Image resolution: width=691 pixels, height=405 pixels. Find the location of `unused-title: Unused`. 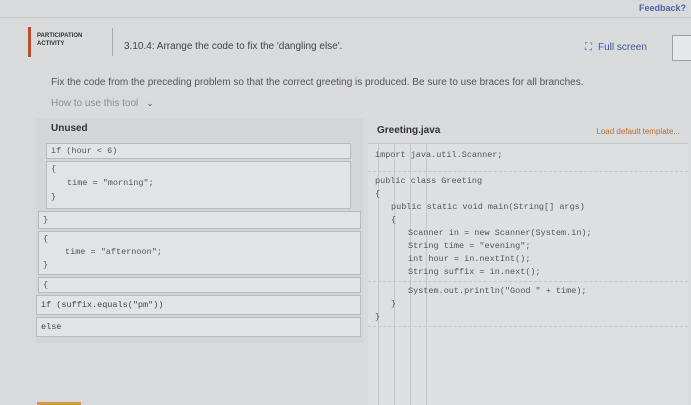

unused-title: Unused is located at coordinates (69, 128).